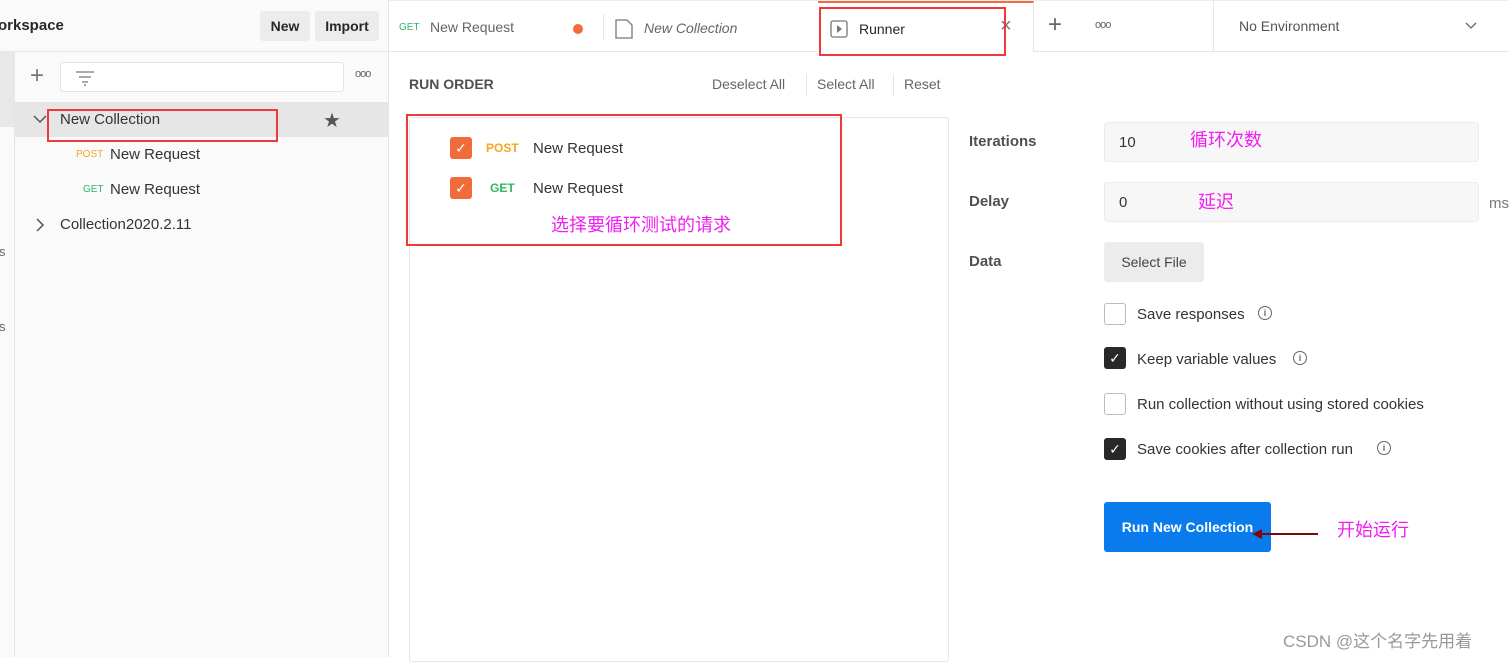 The height and width of the screenshot is (662, 1509). I want to click on rail-active-item, so click(7, 89).